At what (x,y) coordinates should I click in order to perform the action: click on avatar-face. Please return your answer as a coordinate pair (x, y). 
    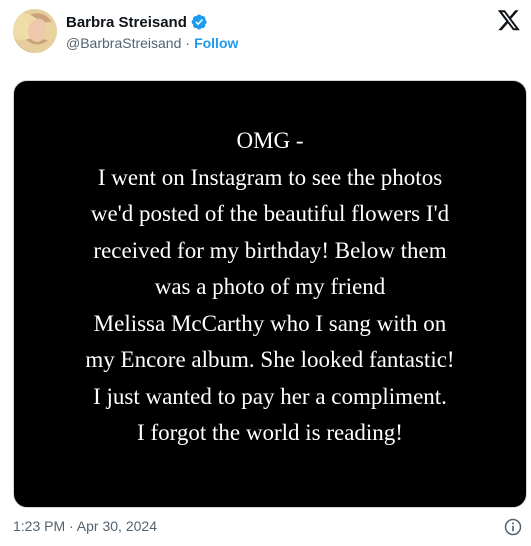
    Looking at the image, I should click on (37, 31).